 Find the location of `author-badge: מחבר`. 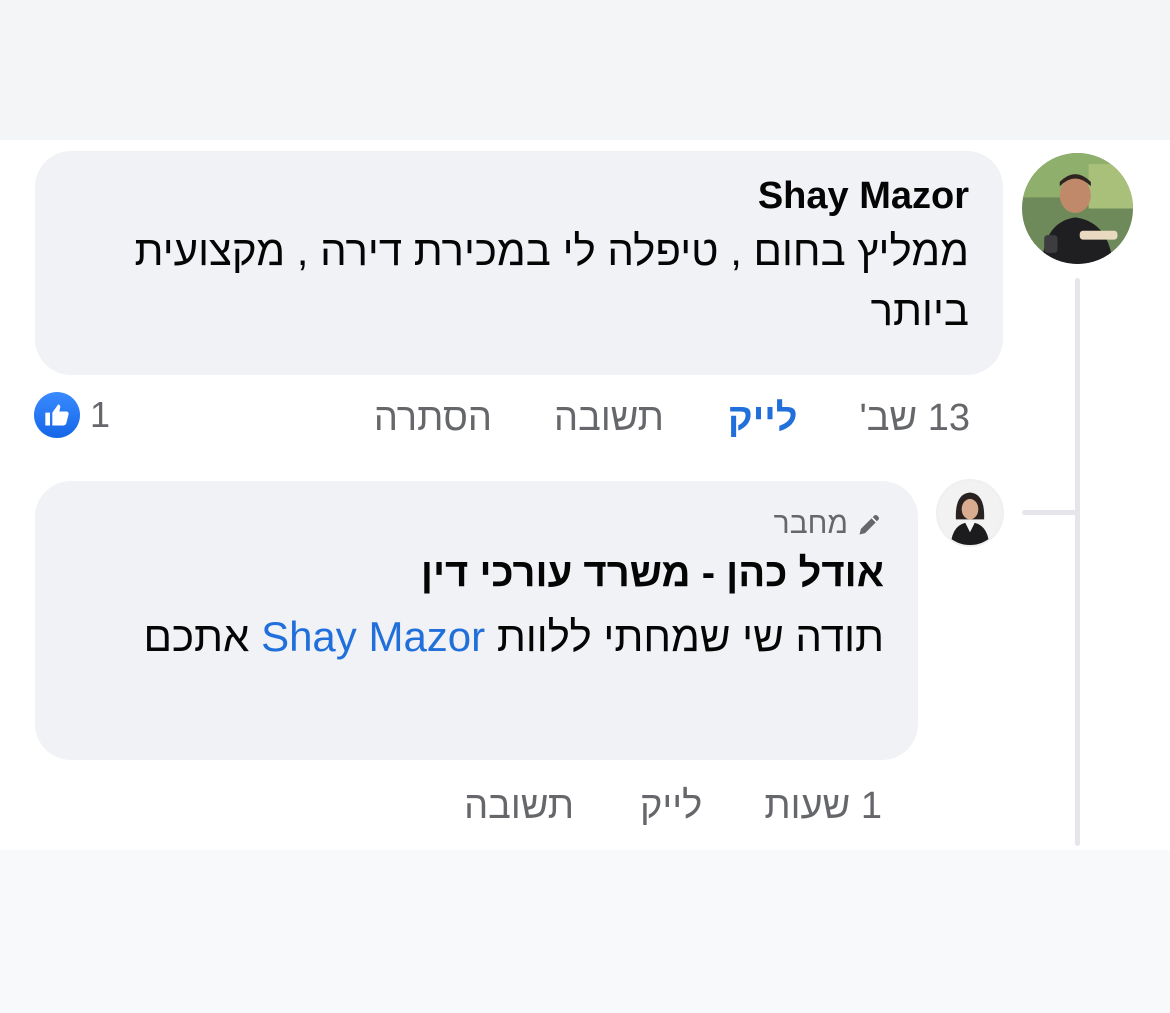

author-badge: מחבר is located at coordinates (474, 524).